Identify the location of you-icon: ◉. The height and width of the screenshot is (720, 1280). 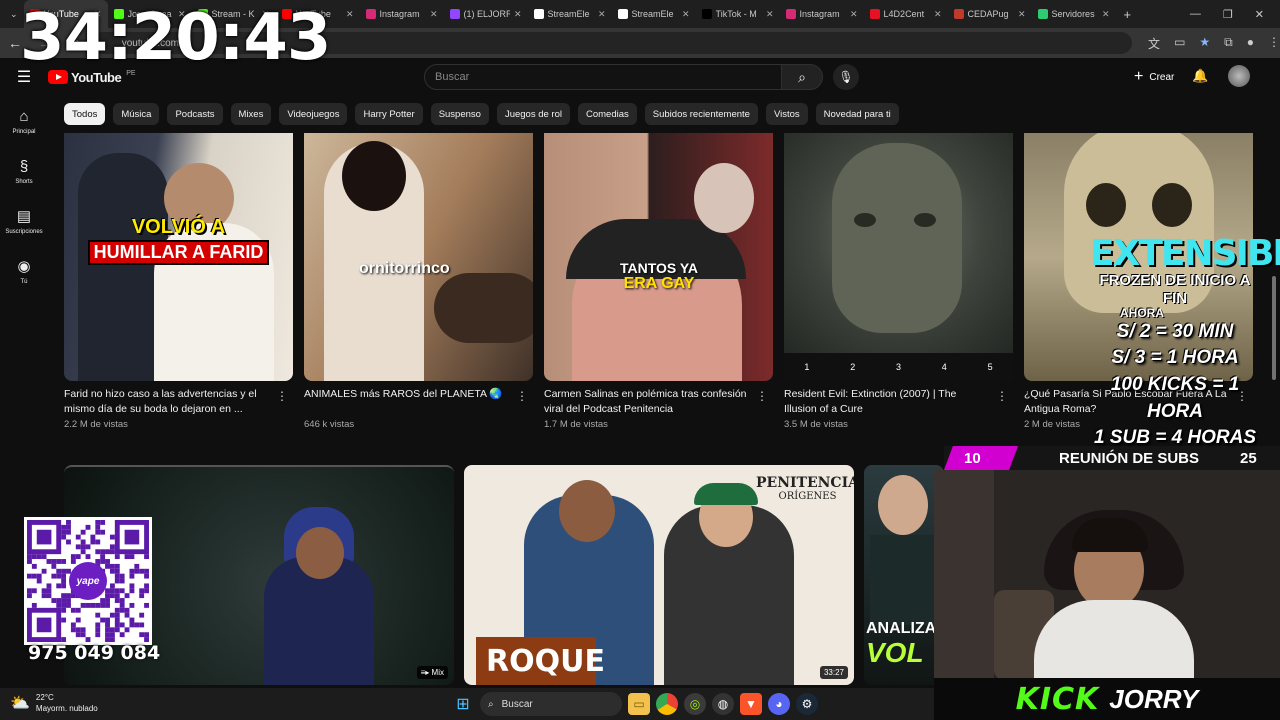
(24, 266).